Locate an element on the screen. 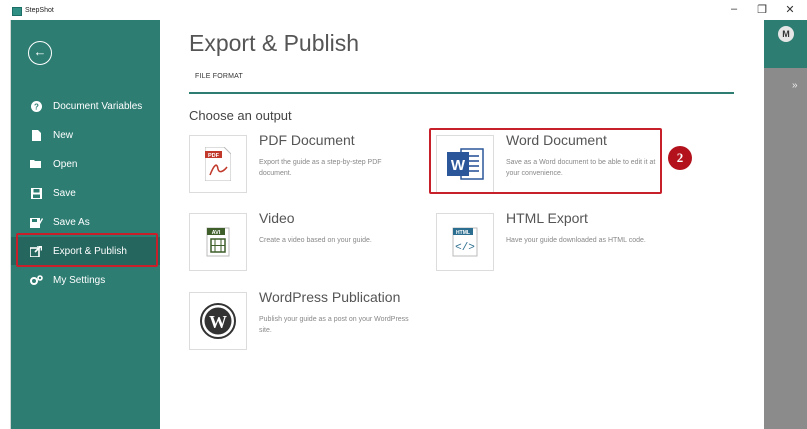  option-description: Create a video based on your guide. is located at coordinates (315, 240).